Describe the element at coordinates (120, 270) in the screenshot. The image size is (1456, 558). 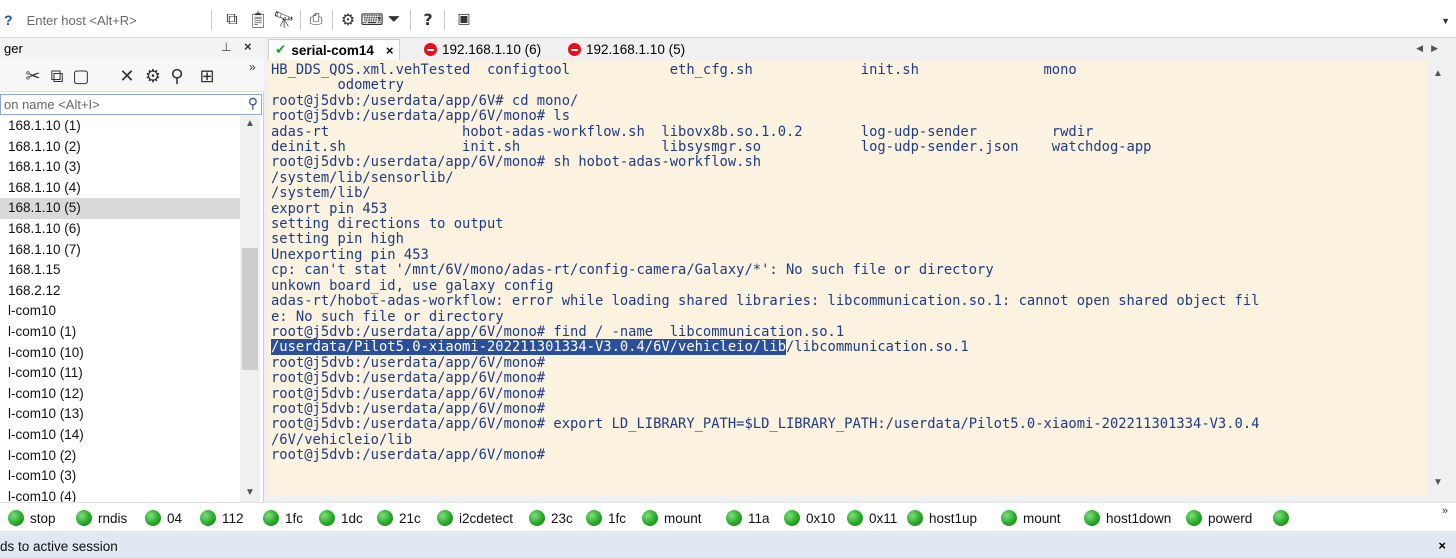
I see `session-item: 168.1.15` at that location.